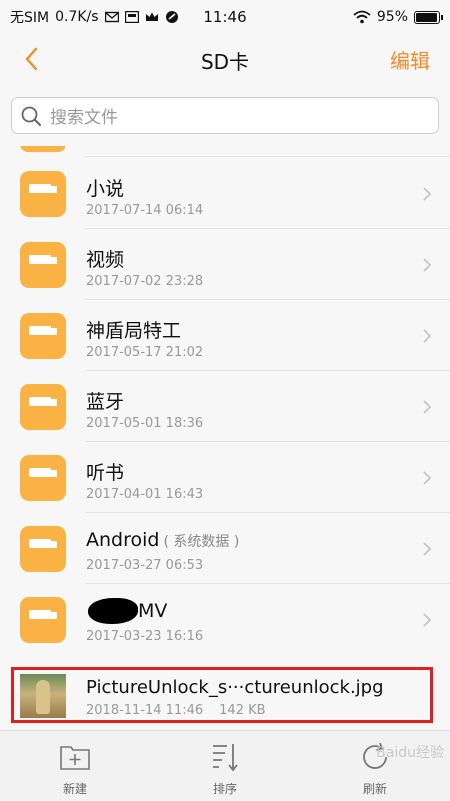 The image size is (450, 801). Describe the element at coordinates (225, 406) in the screenshot. I see `folder-row-bluetooth: 蓝牙 2017-05-01 18:36` at that location.